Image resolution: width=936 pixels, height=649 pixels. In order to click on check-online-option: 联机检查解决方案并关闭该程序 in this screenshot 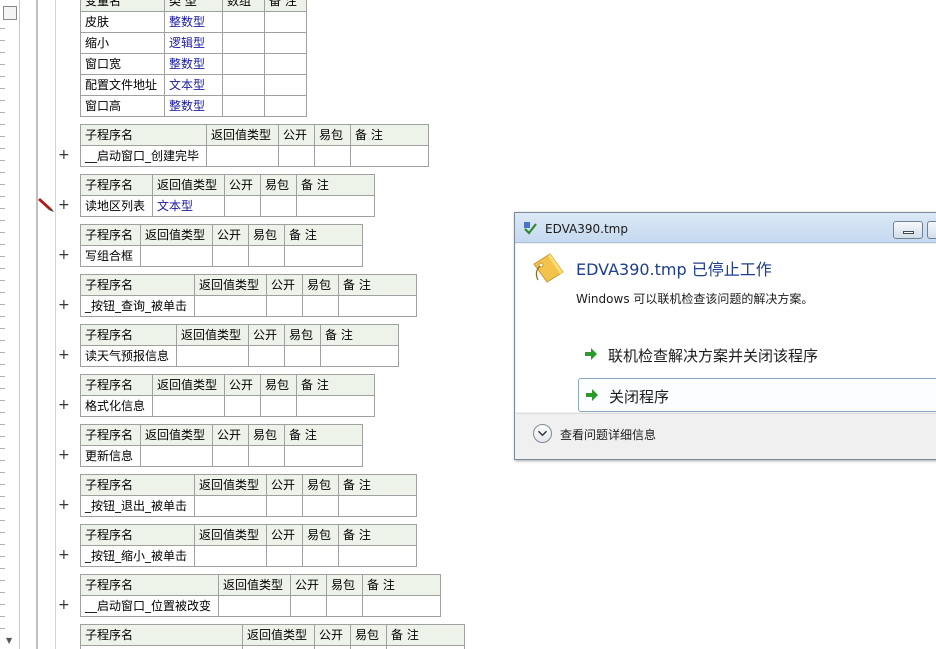, I will do `click(757, 355)`.